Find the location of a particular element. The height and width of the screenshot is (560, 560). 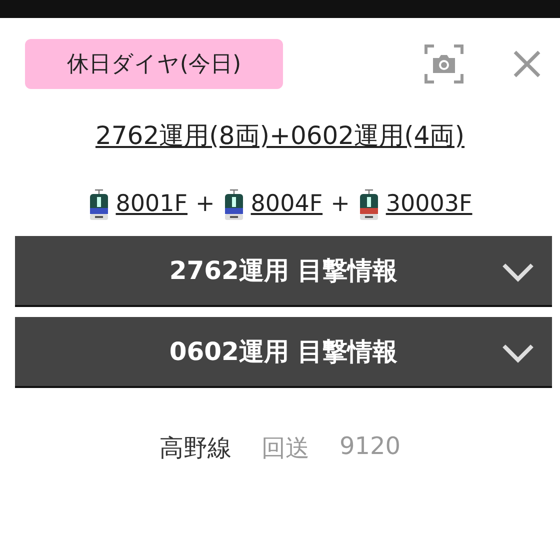

accordion-label: 2762運用 目撃情報 is located at coordinates (283, 271).